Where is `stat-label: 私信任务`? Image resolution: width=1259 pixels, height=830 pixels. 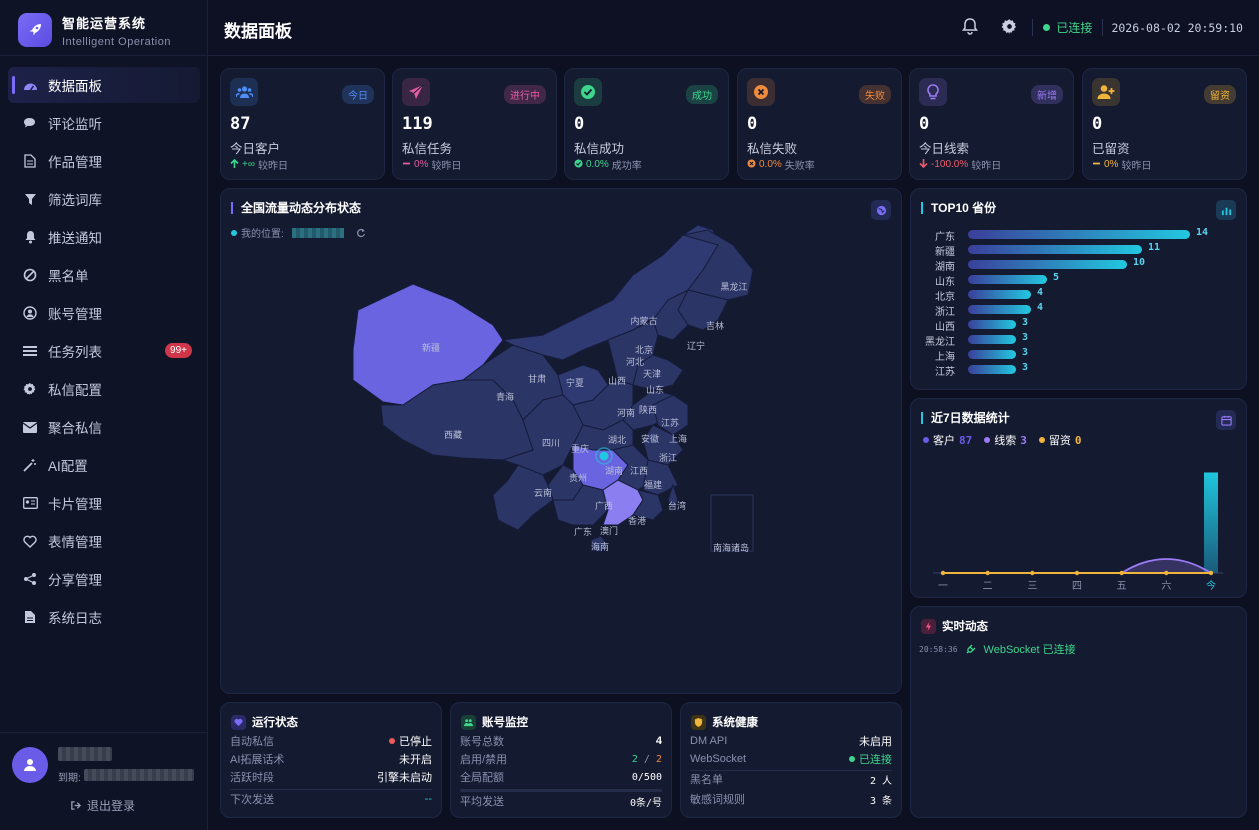 stat-label: 私信任务 is located at coordinates (427, 149).